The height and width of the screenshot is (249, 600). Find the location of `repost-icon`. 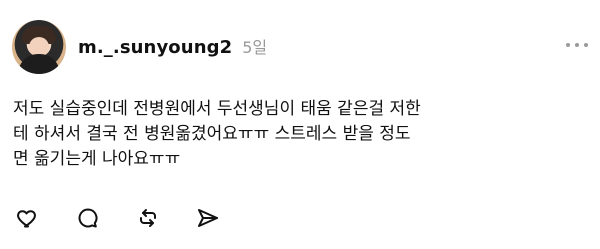

repost-icon is located at coordinates (148, 218).